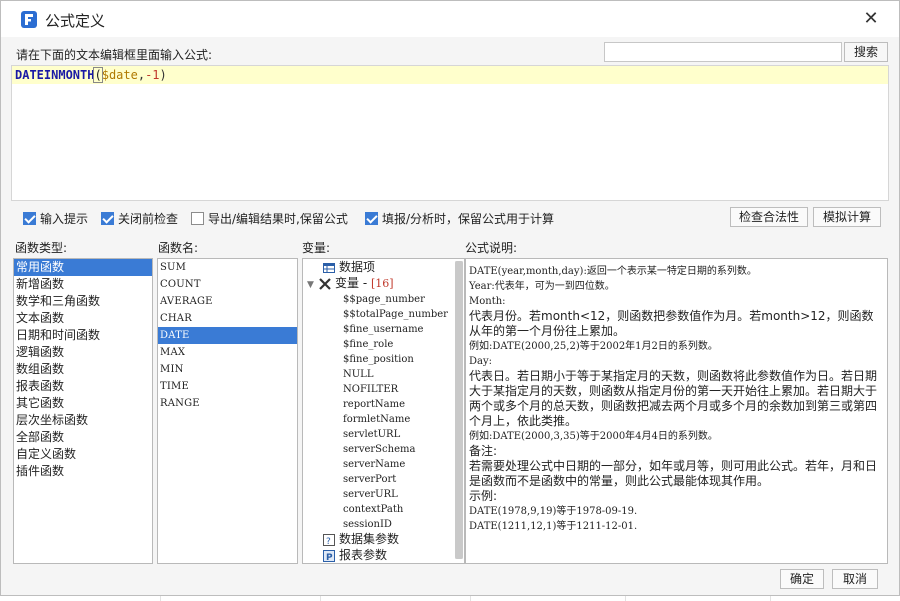 This screenshot has width=900, height=601. I want to click on function-names-heading: 函数名:, so click(178, 248).